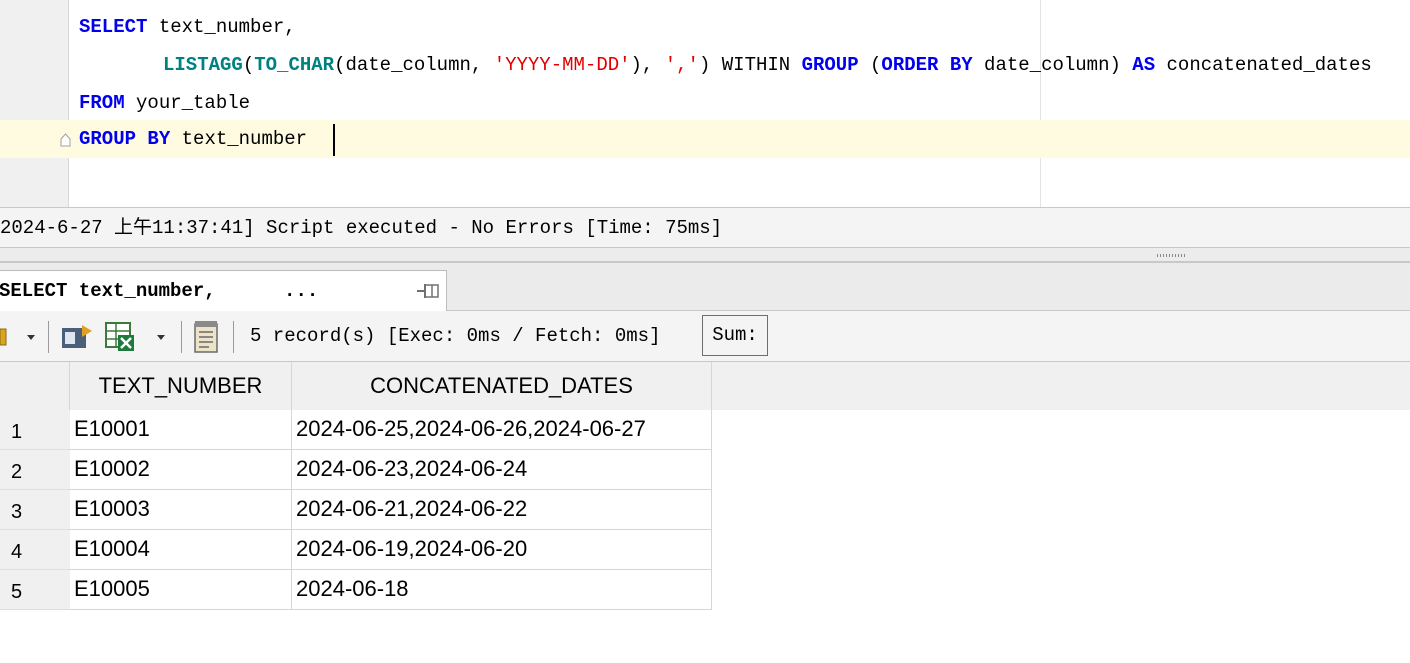  I want to click on cell-text-number: E10005, so click(181, 590).